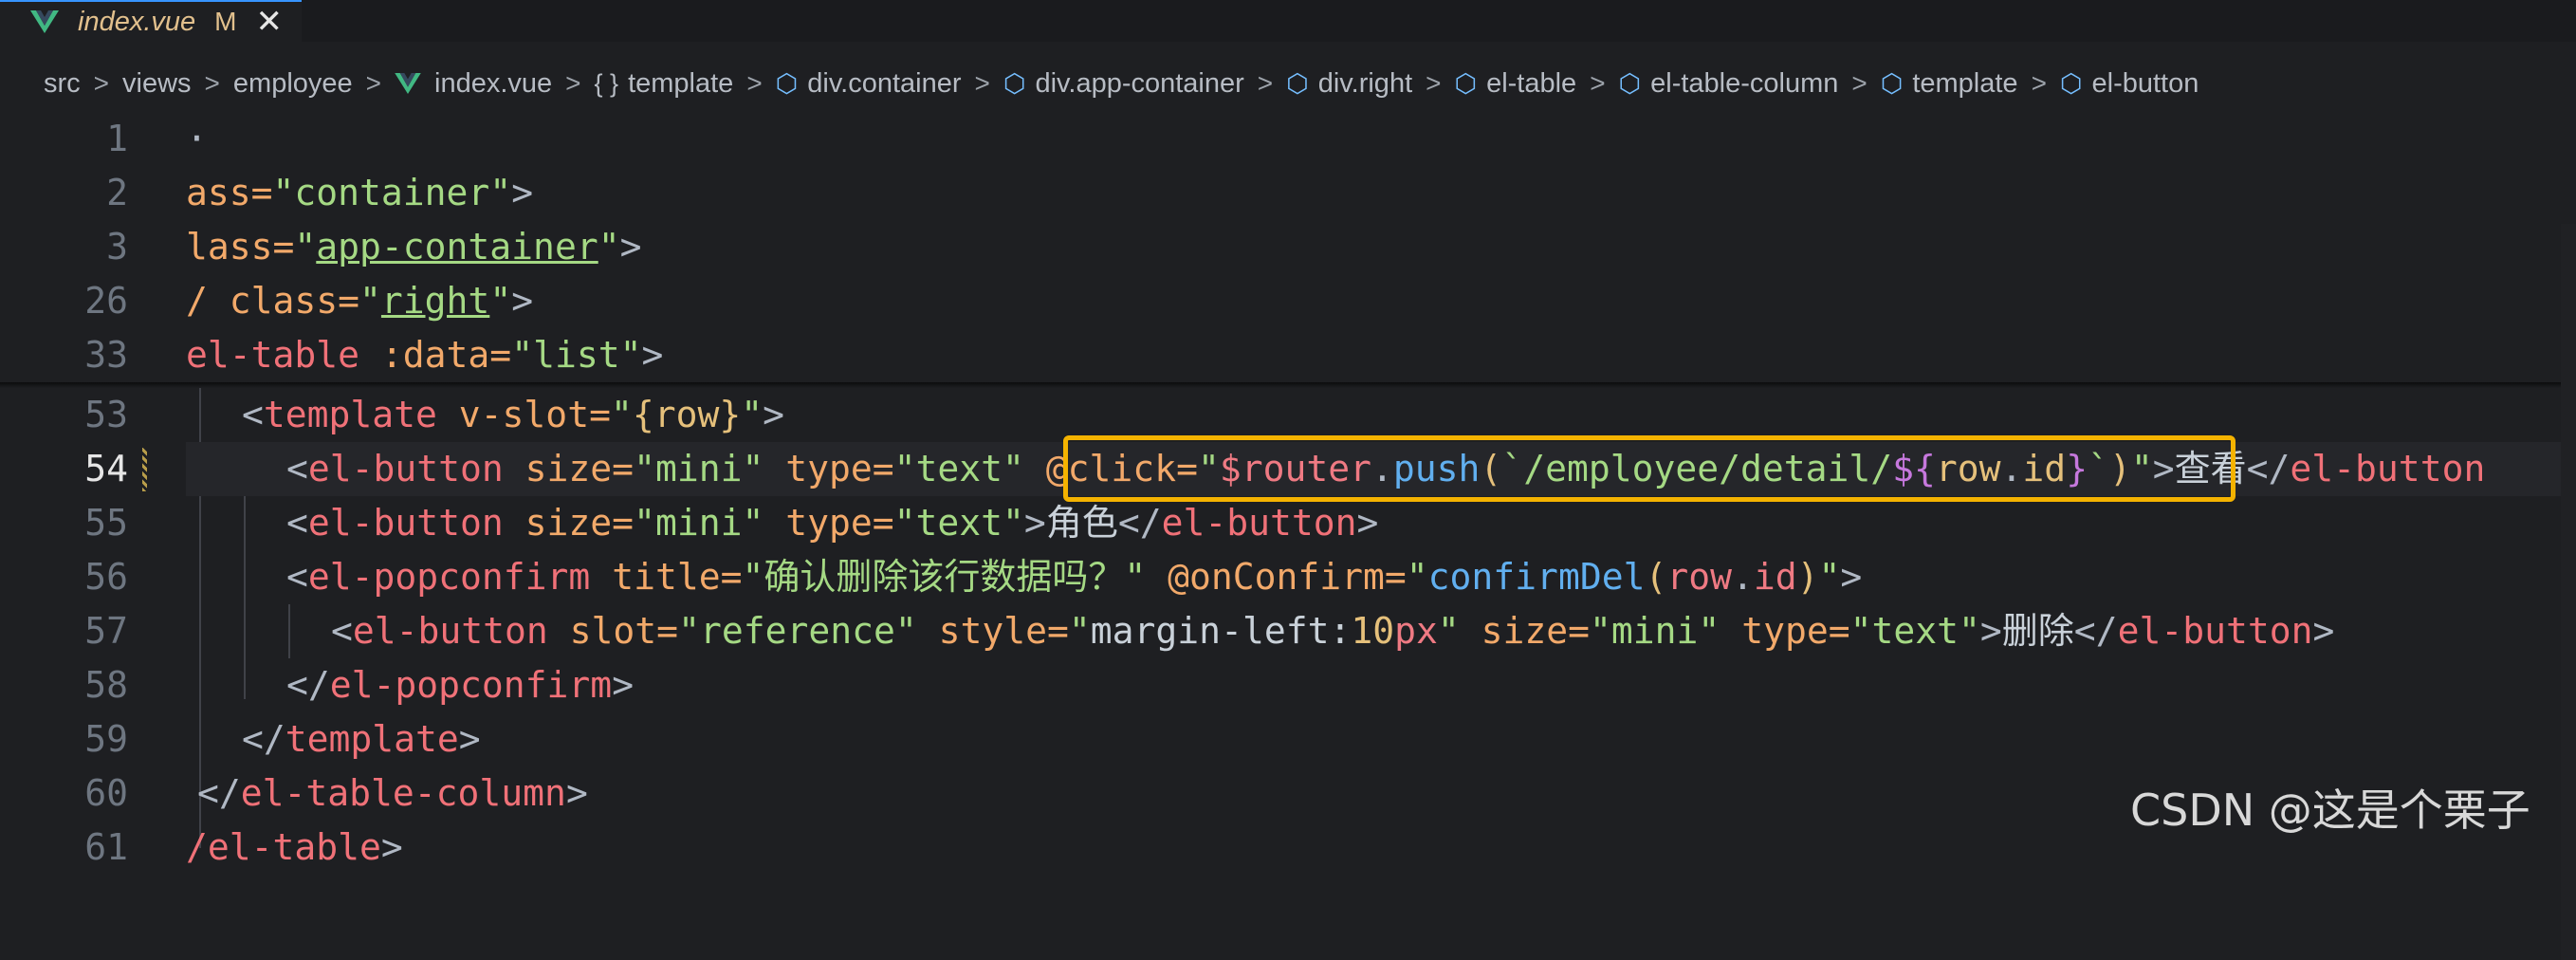 The height and width of the screenshot is (960, 2576). What do you see at coordinates (229, 192) in the screenshot?
I see `code-token: ass=` at bounding box center [229, 192].